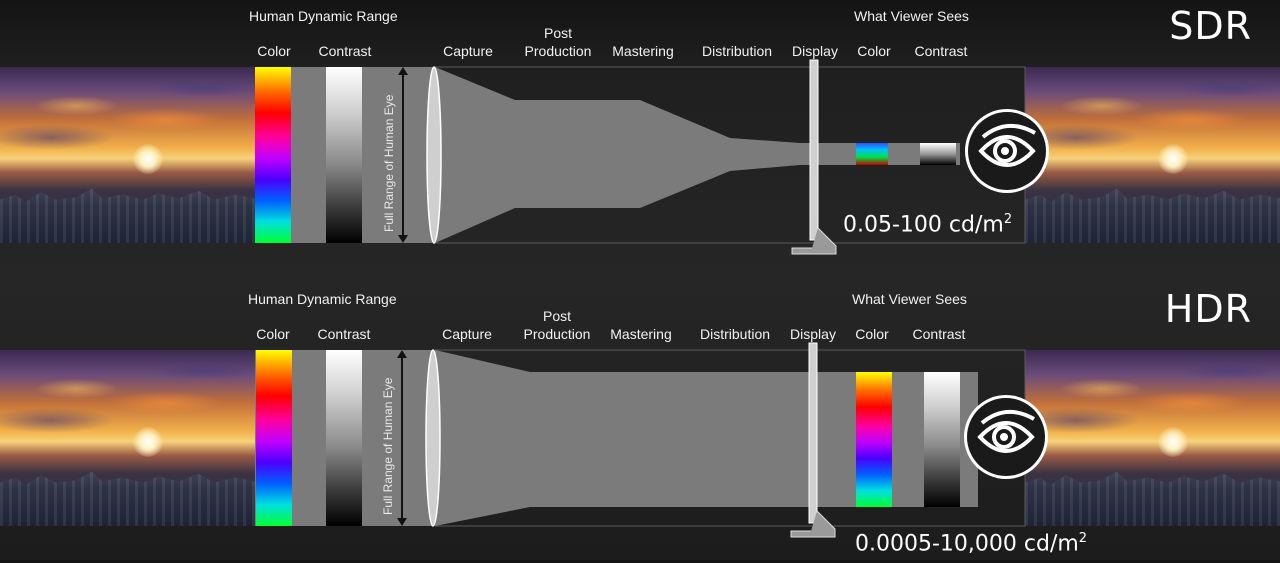  I want to click on hdr-funnel, so click(730, 438).